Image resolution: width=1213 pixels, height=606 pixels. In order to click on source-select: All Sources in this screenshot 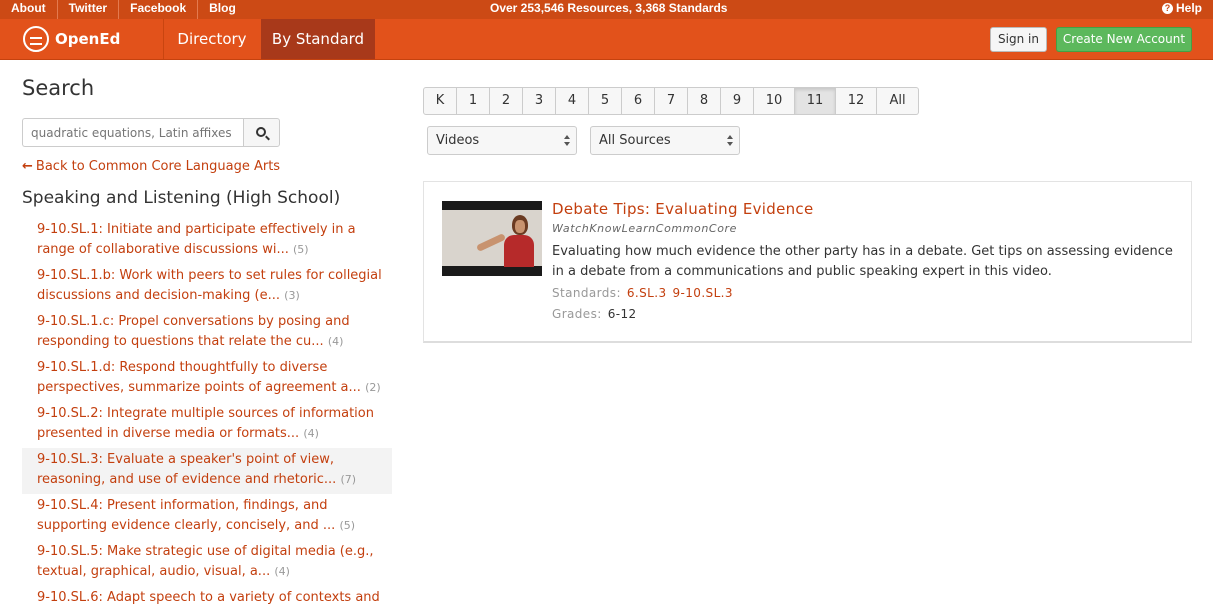, I will do `click(665, 140)`.